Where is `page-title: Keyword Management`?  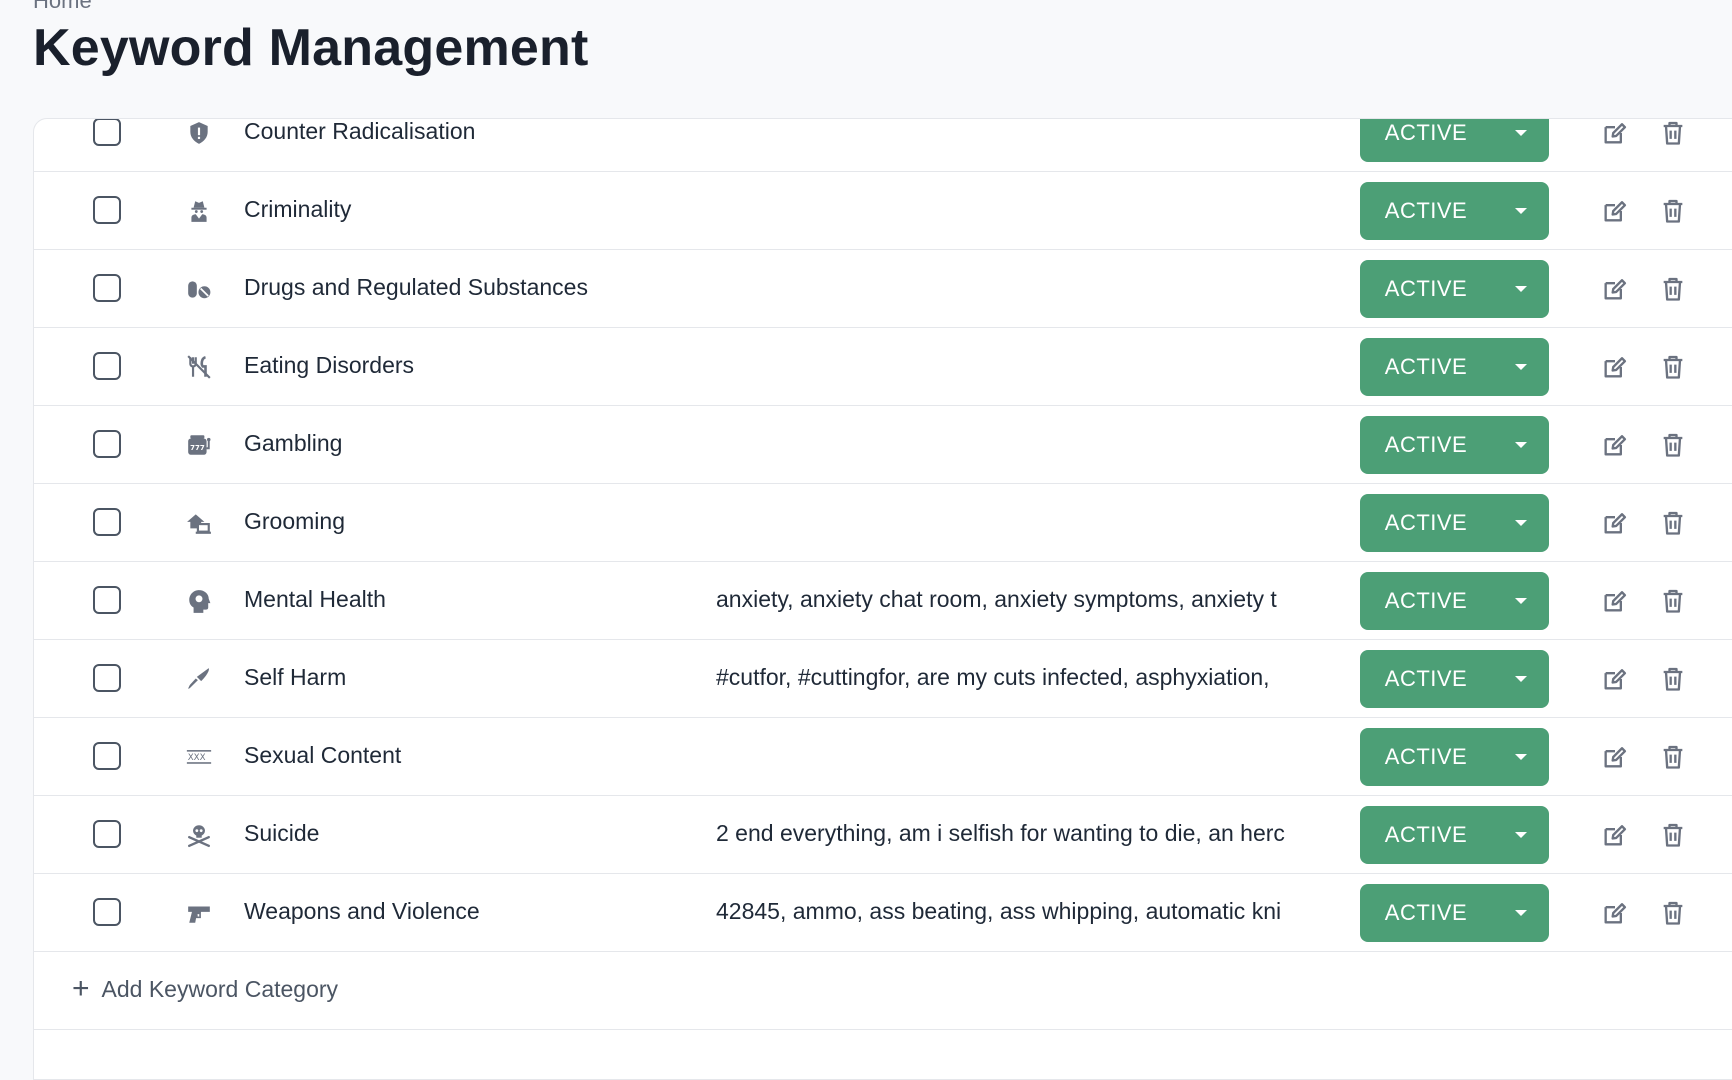 page-title: Keyword Management is located at coordinates (311, 48).